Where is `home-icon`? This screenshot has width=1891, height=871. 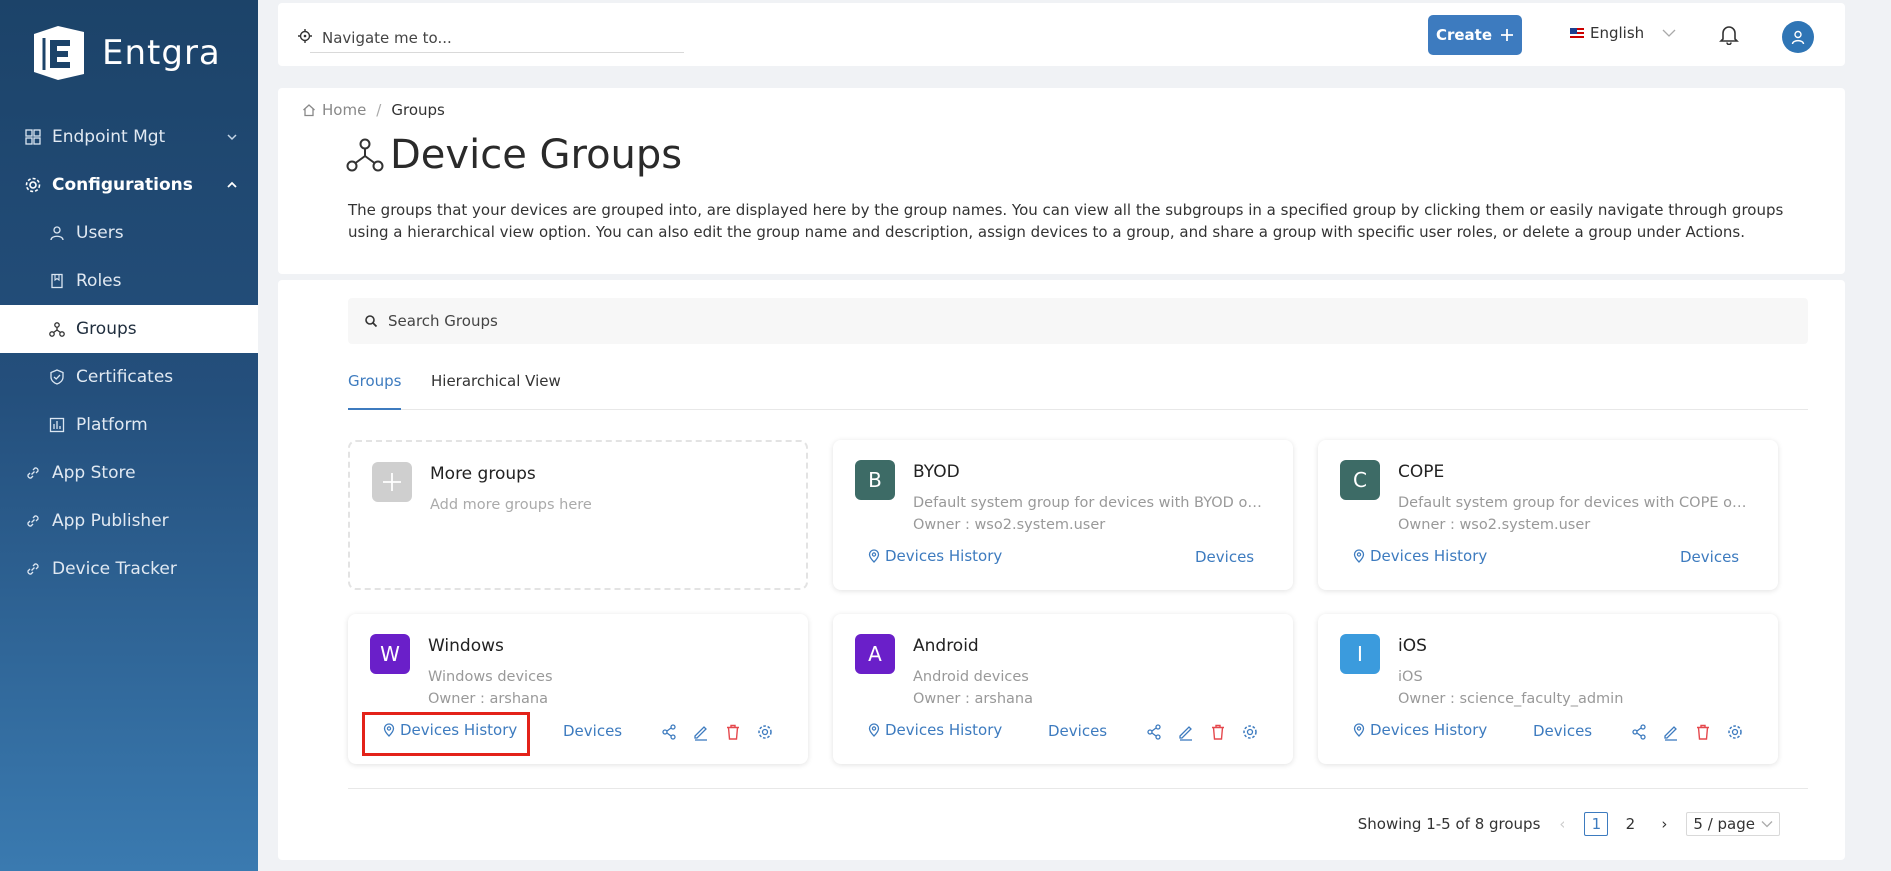
home-icon is located at coordinates (309, 110).